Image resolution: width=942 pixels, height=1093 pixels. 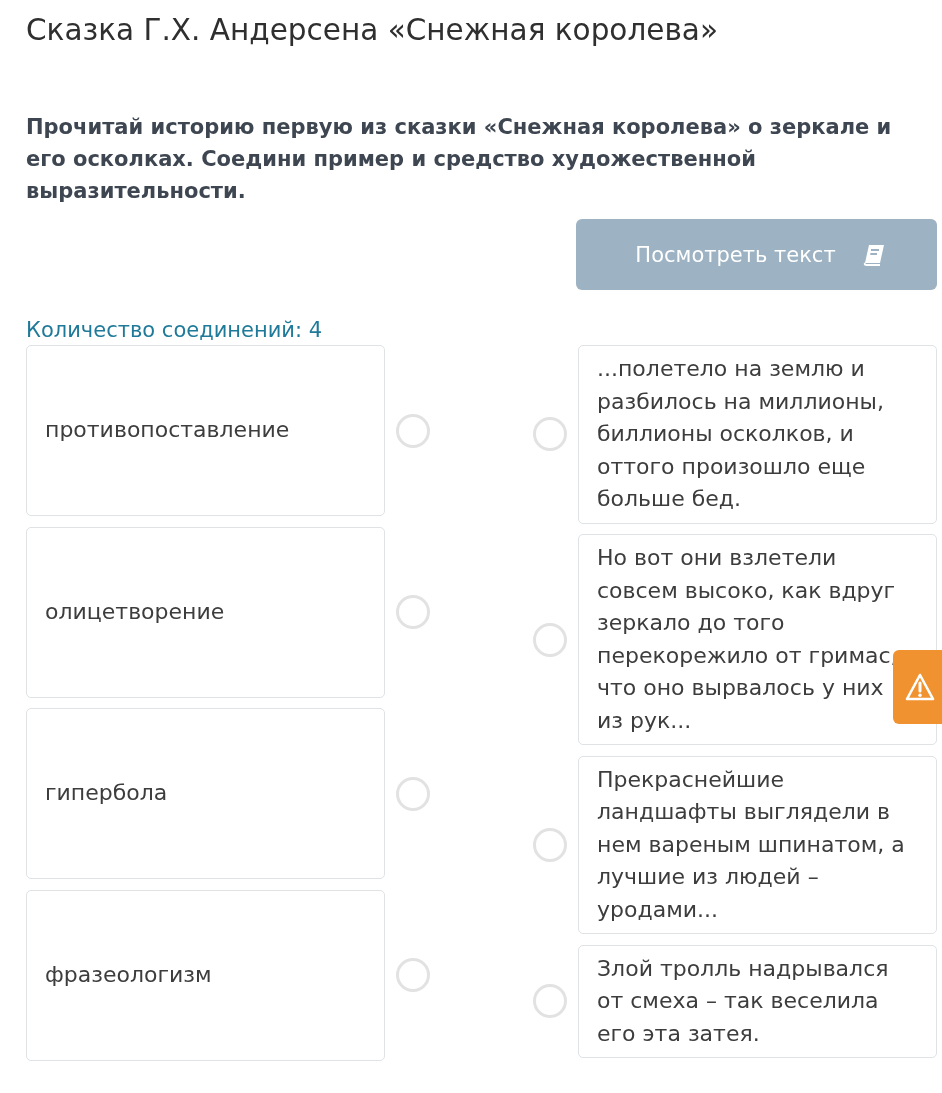 I want to click on term-card: гипербола, so click(x=205, y=793).